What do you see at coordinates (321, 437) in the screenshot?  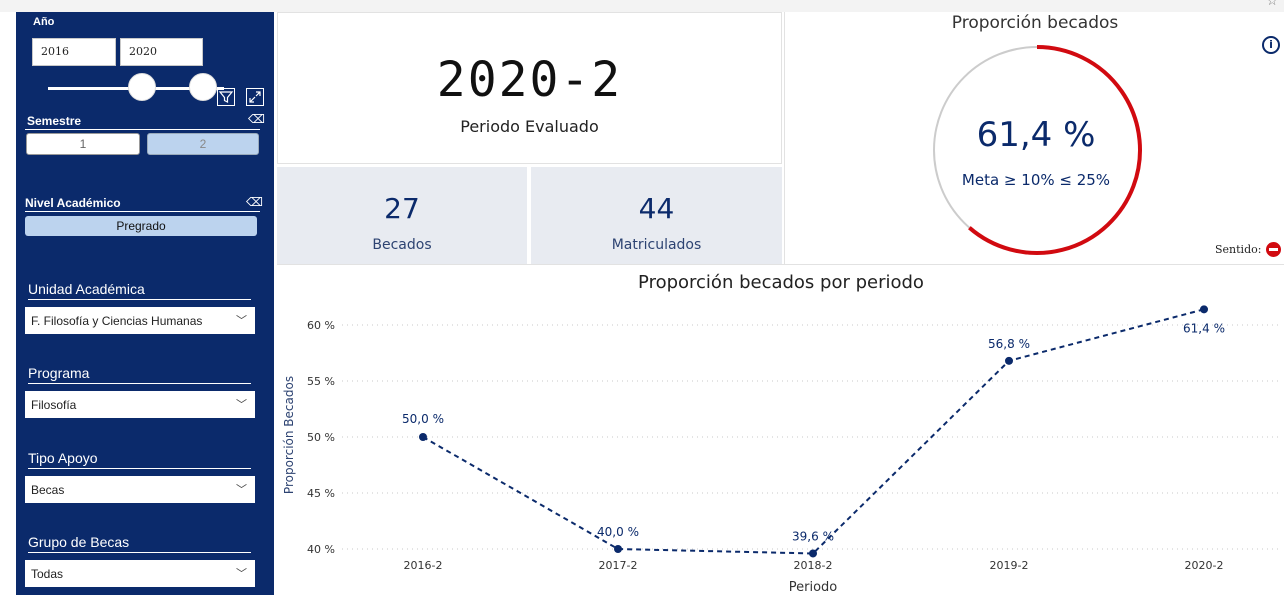 I see `y-tick-label: 50 %` at bounding box center [321, 437].